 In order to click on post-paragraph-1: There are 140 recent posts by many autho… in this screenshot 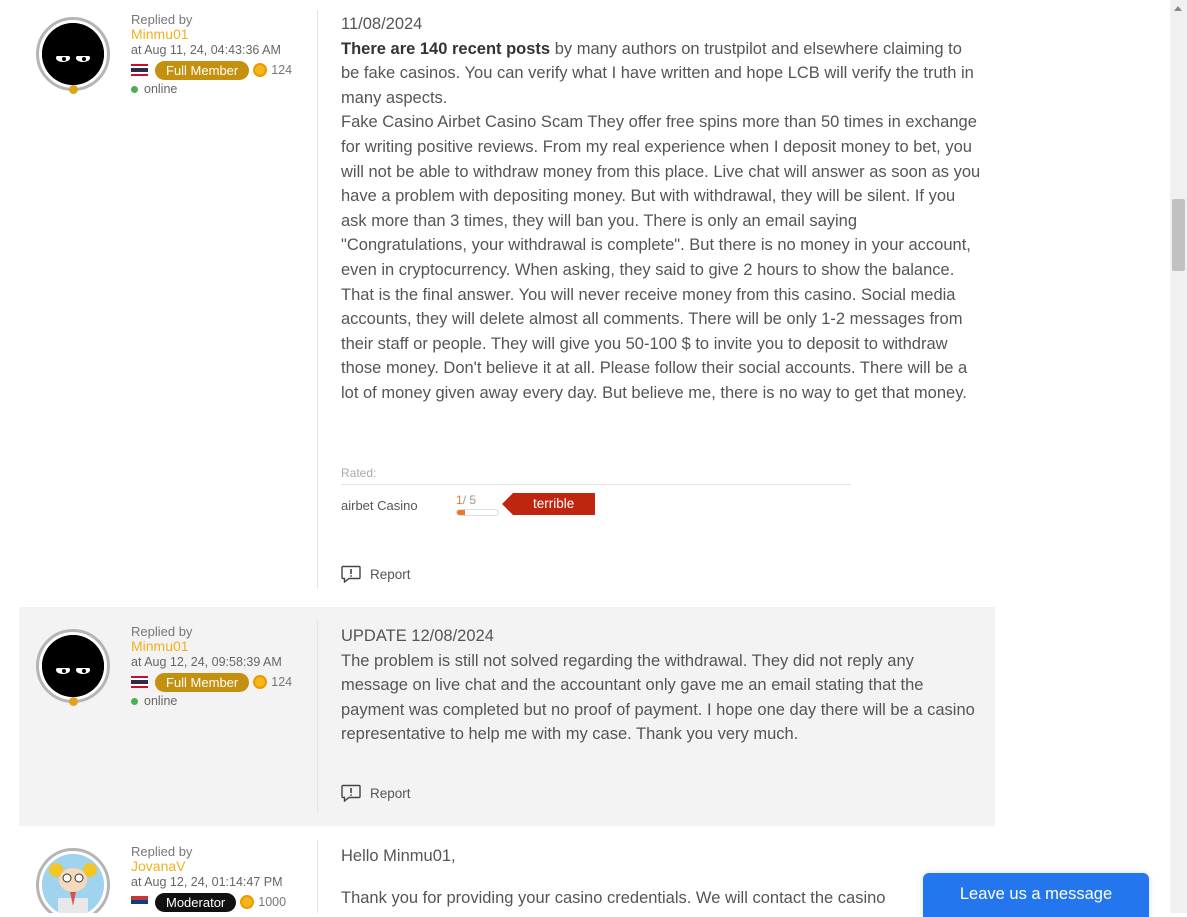, I will do `click(661, 74)`.